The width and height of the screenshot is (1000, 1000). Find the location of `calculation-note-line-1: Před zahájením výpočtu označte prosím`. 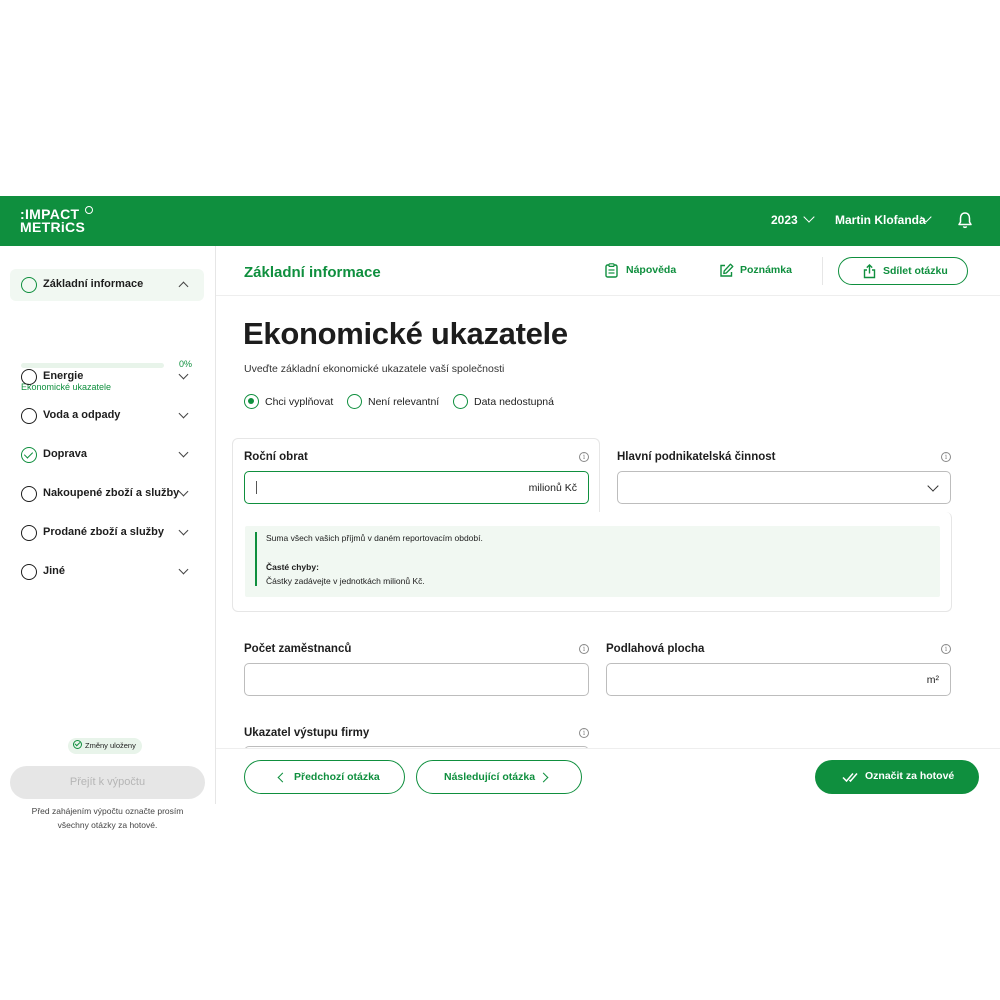

calculation-note-line-1: Před zahájením výpočtu označte prosím is located at coordinates (107, 811).